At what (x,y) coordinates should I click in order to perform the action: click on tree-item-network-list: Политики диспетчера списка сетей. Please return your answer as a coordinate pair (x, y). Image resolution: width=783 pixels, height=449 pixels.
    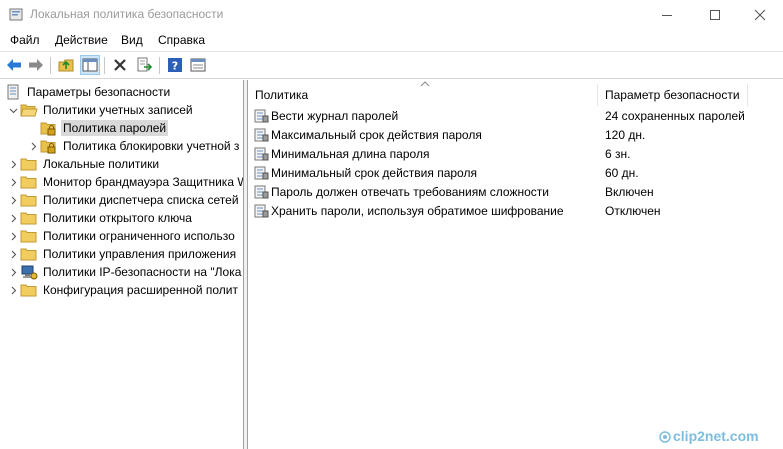
    Looking at the image, I should click on (123, 200).